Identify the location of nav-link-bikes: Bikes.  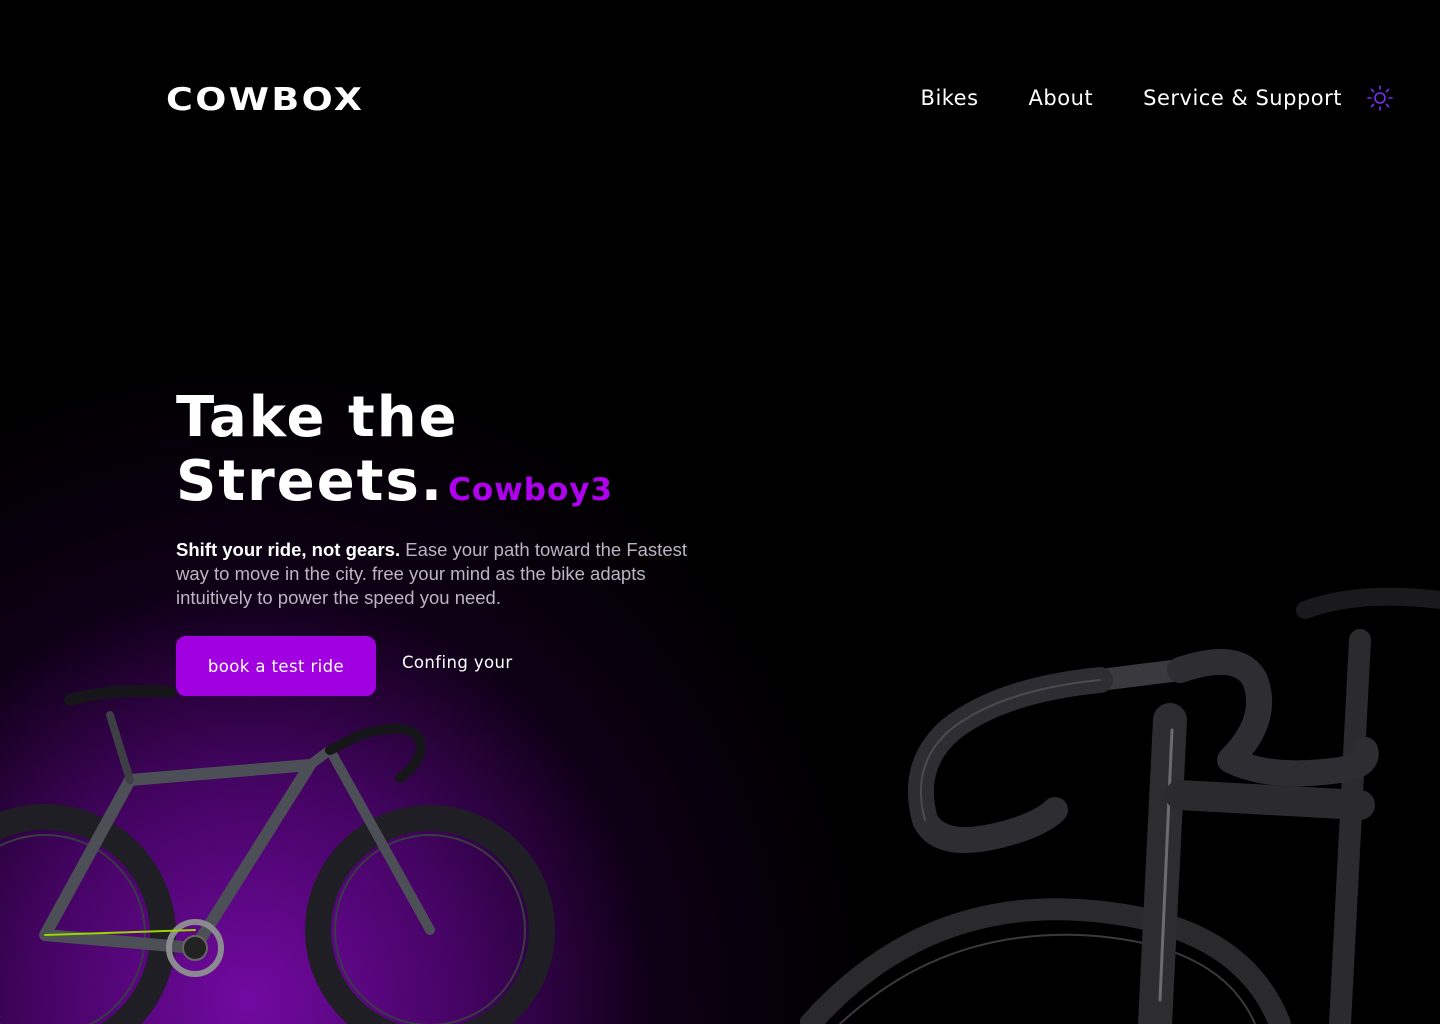
(950, 98).